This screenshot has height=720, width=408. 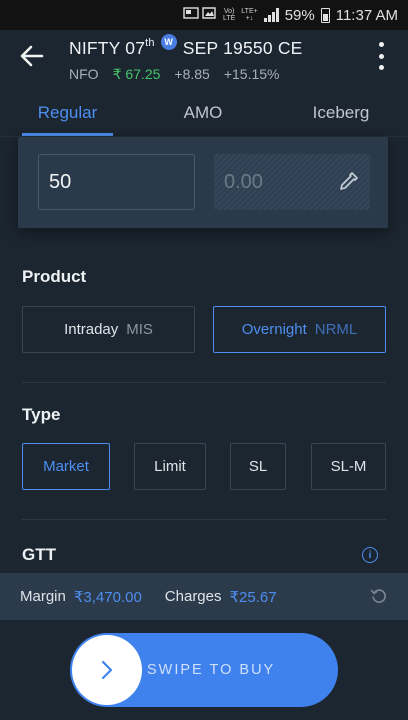 What do you see at coordinates (67, 112) in the screenshot?
I see `tab-regular: Regular` at bounding box center [67, 112].